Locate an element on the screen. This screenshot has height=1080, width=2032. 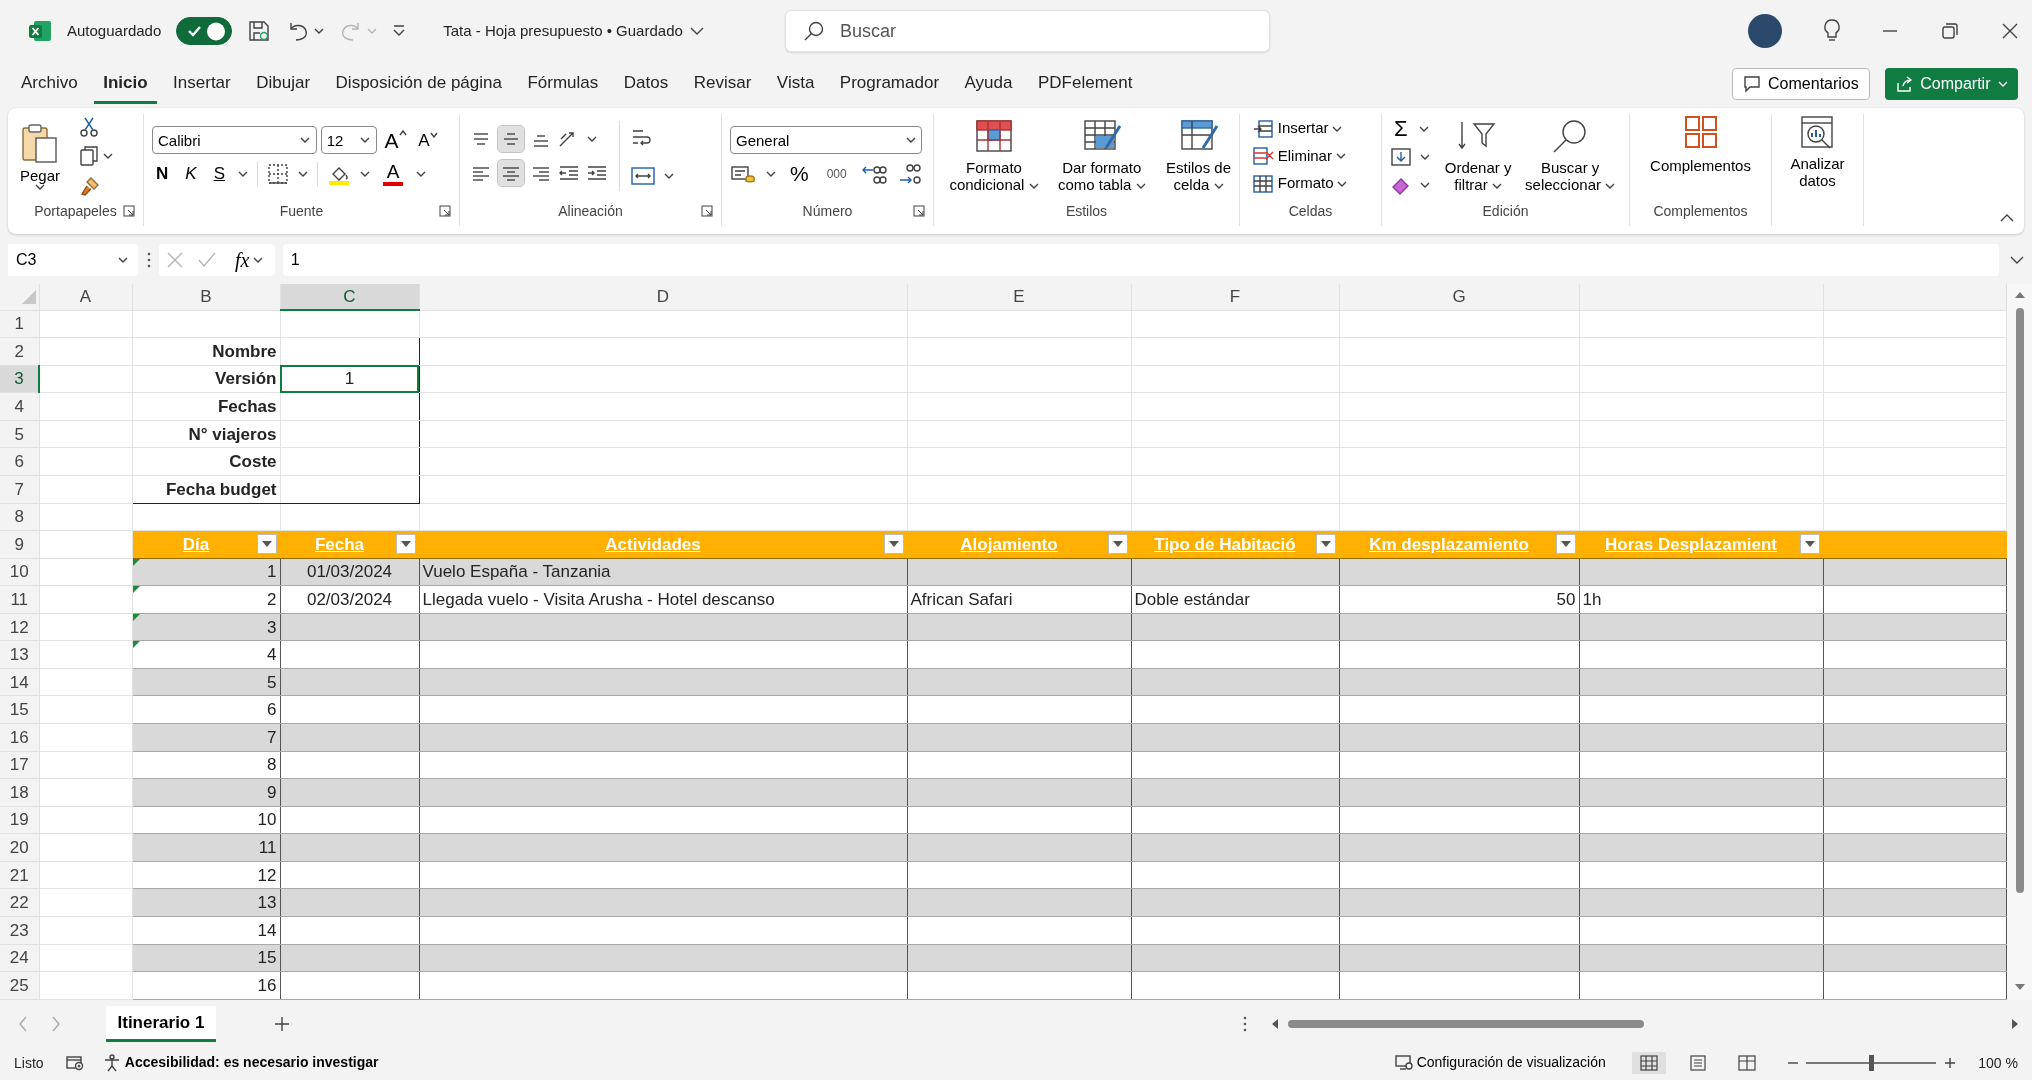
row-header: 2 is located at coordinates (19, 351).